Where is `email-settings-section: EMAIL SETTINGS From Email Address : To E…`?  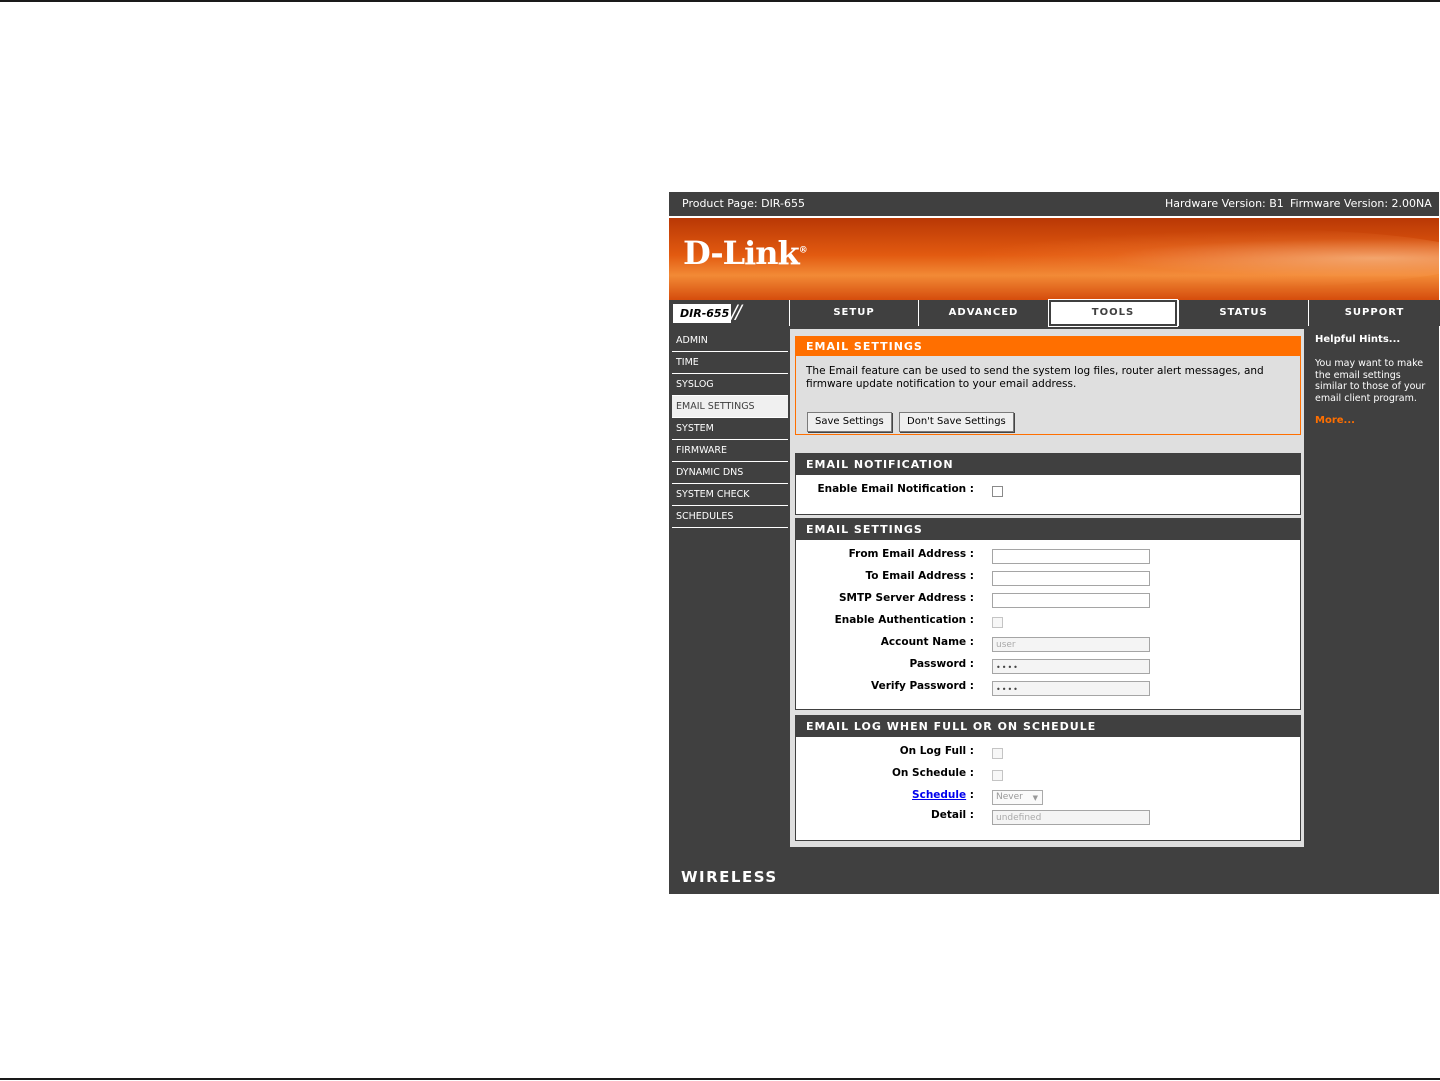
email-settings-section: EMAIL SETTINGS From Email Address : To E… is located at coordinates (1048, 614).